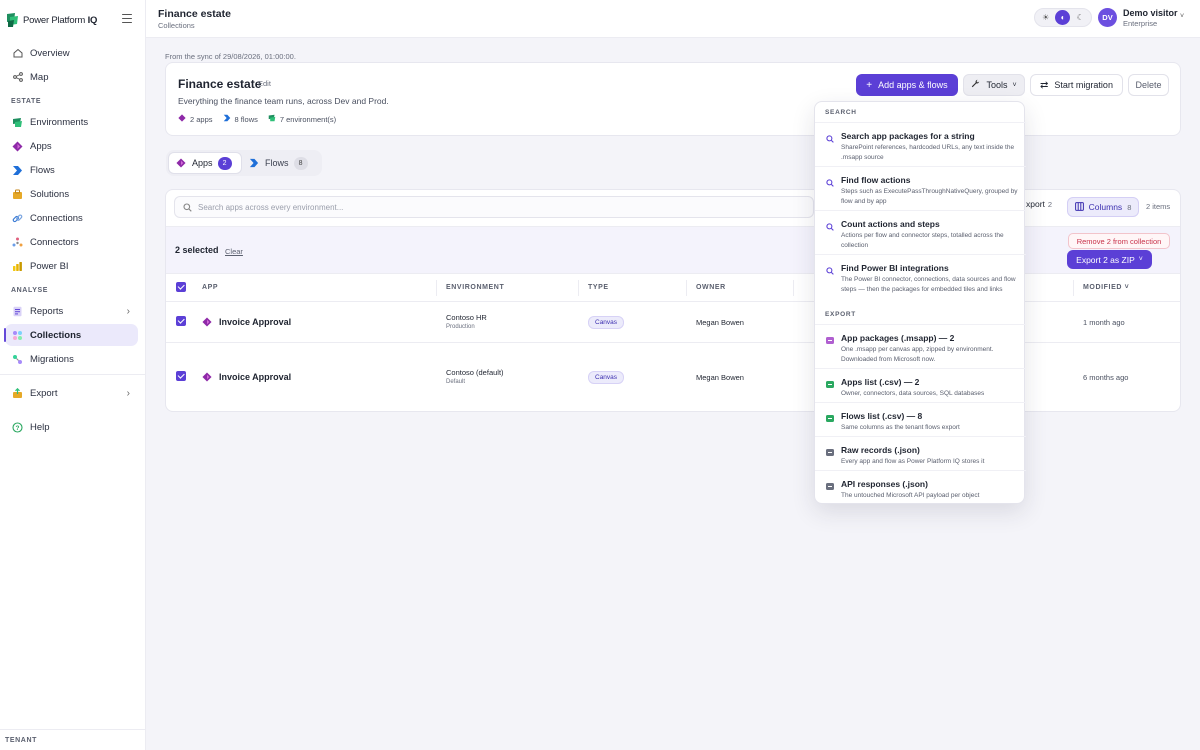 The width and height of the screenshot is (1200, 750). Describe the element at coordinates (71, 311) in the screenshot. I see `sidebar-item-reports: Reports ›` at that location.